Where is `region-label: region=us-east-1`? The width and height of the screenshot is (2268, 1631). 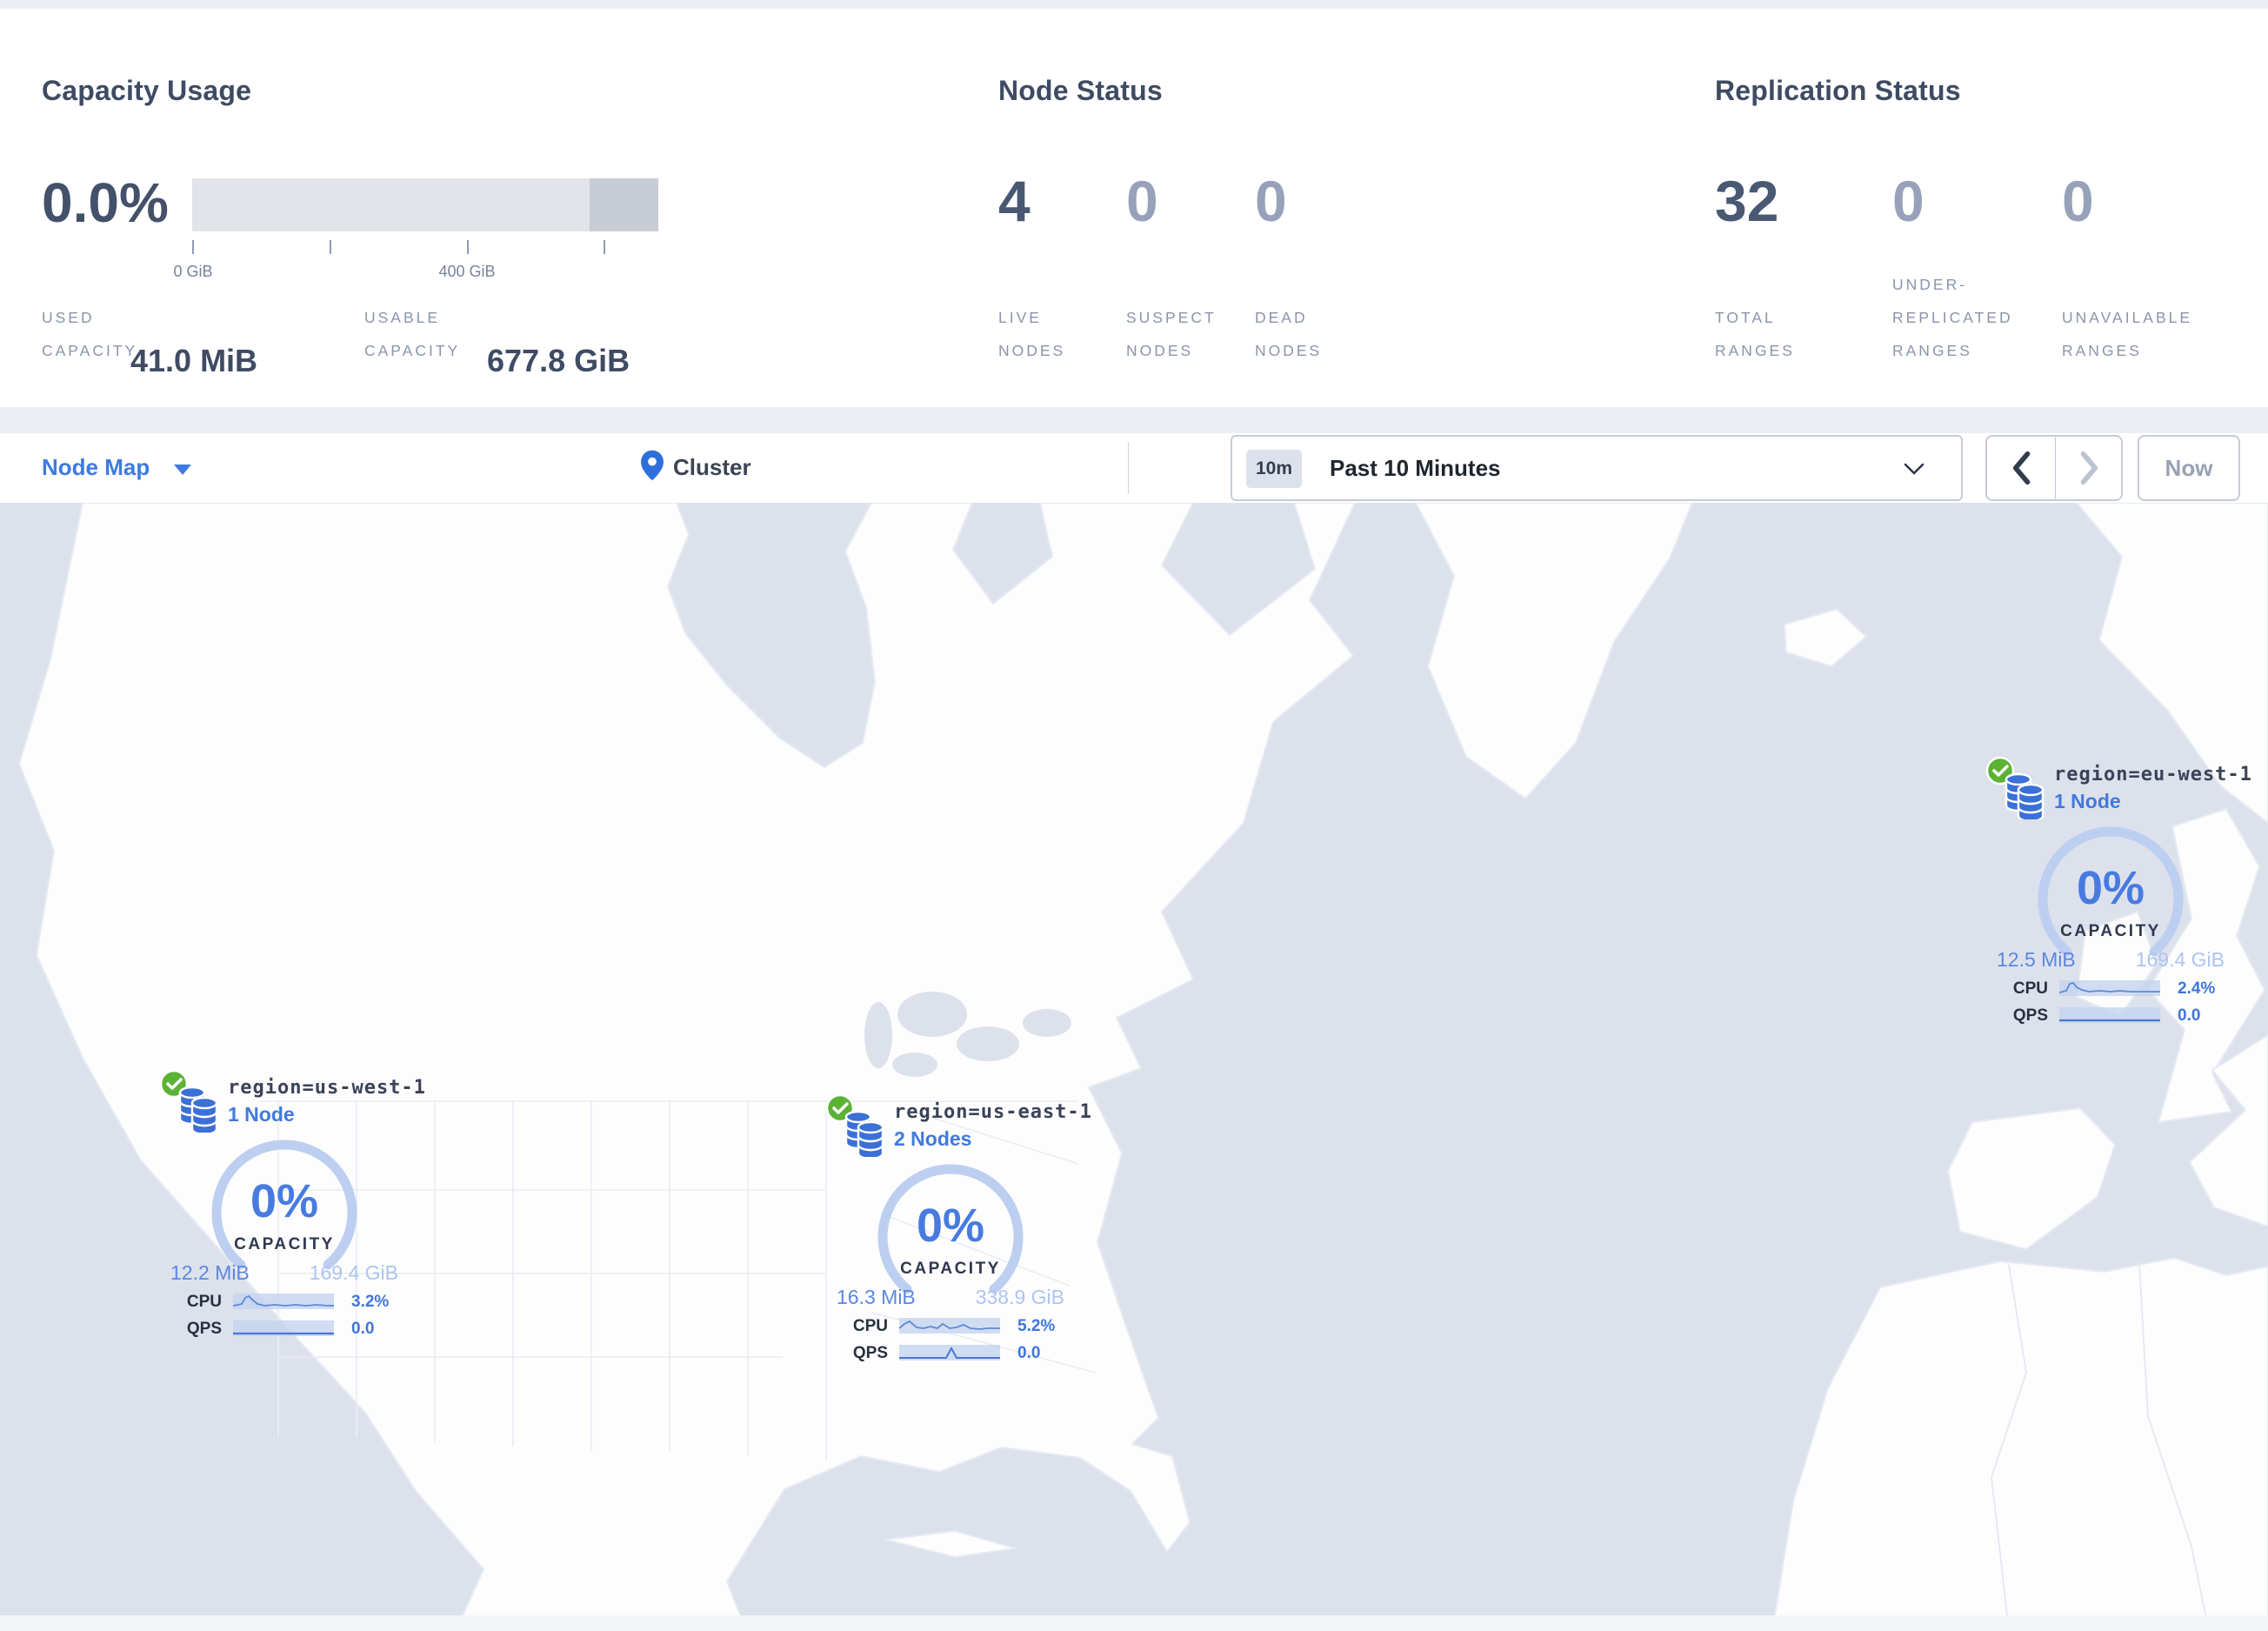 region-label: region=us-east-1 is located at coordinates (993, 1112).